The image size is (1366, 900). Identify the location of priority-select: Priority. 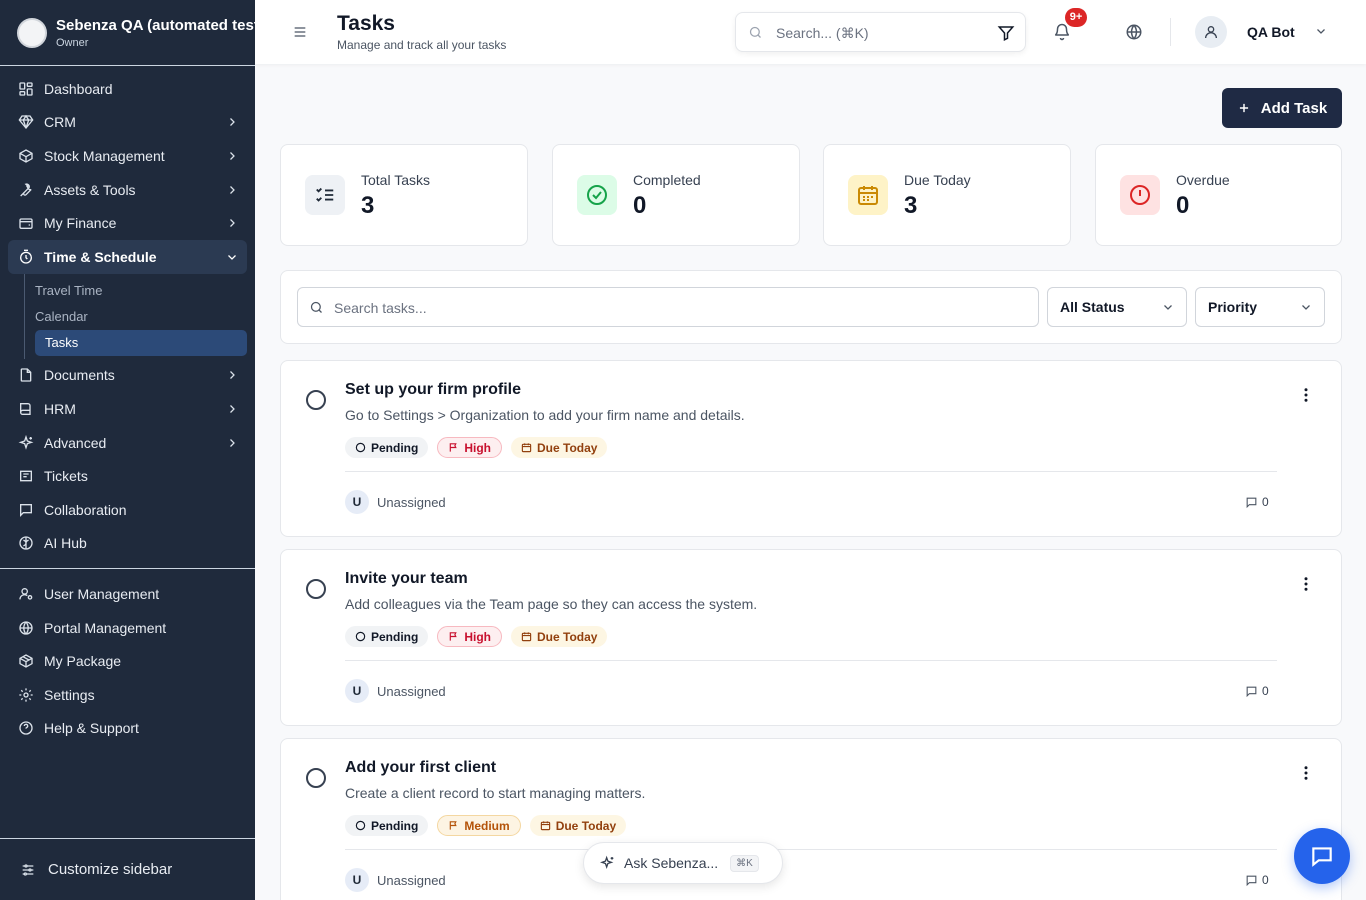
(1260, 307).